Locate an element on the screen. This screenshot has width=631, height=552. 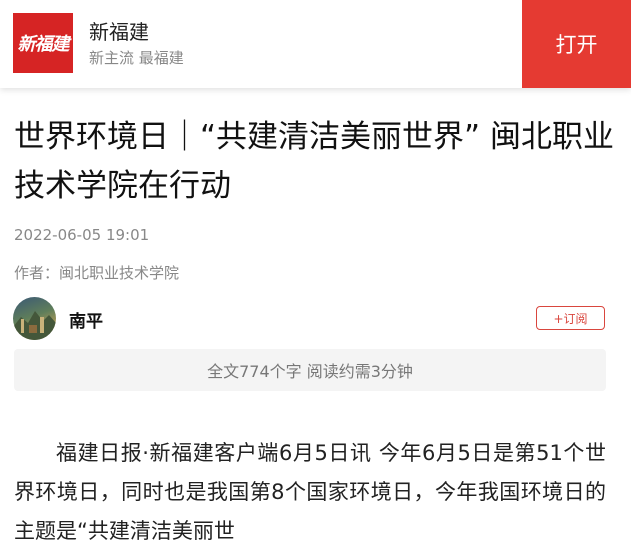
channel-avatar is located at coordinates (34, 318).